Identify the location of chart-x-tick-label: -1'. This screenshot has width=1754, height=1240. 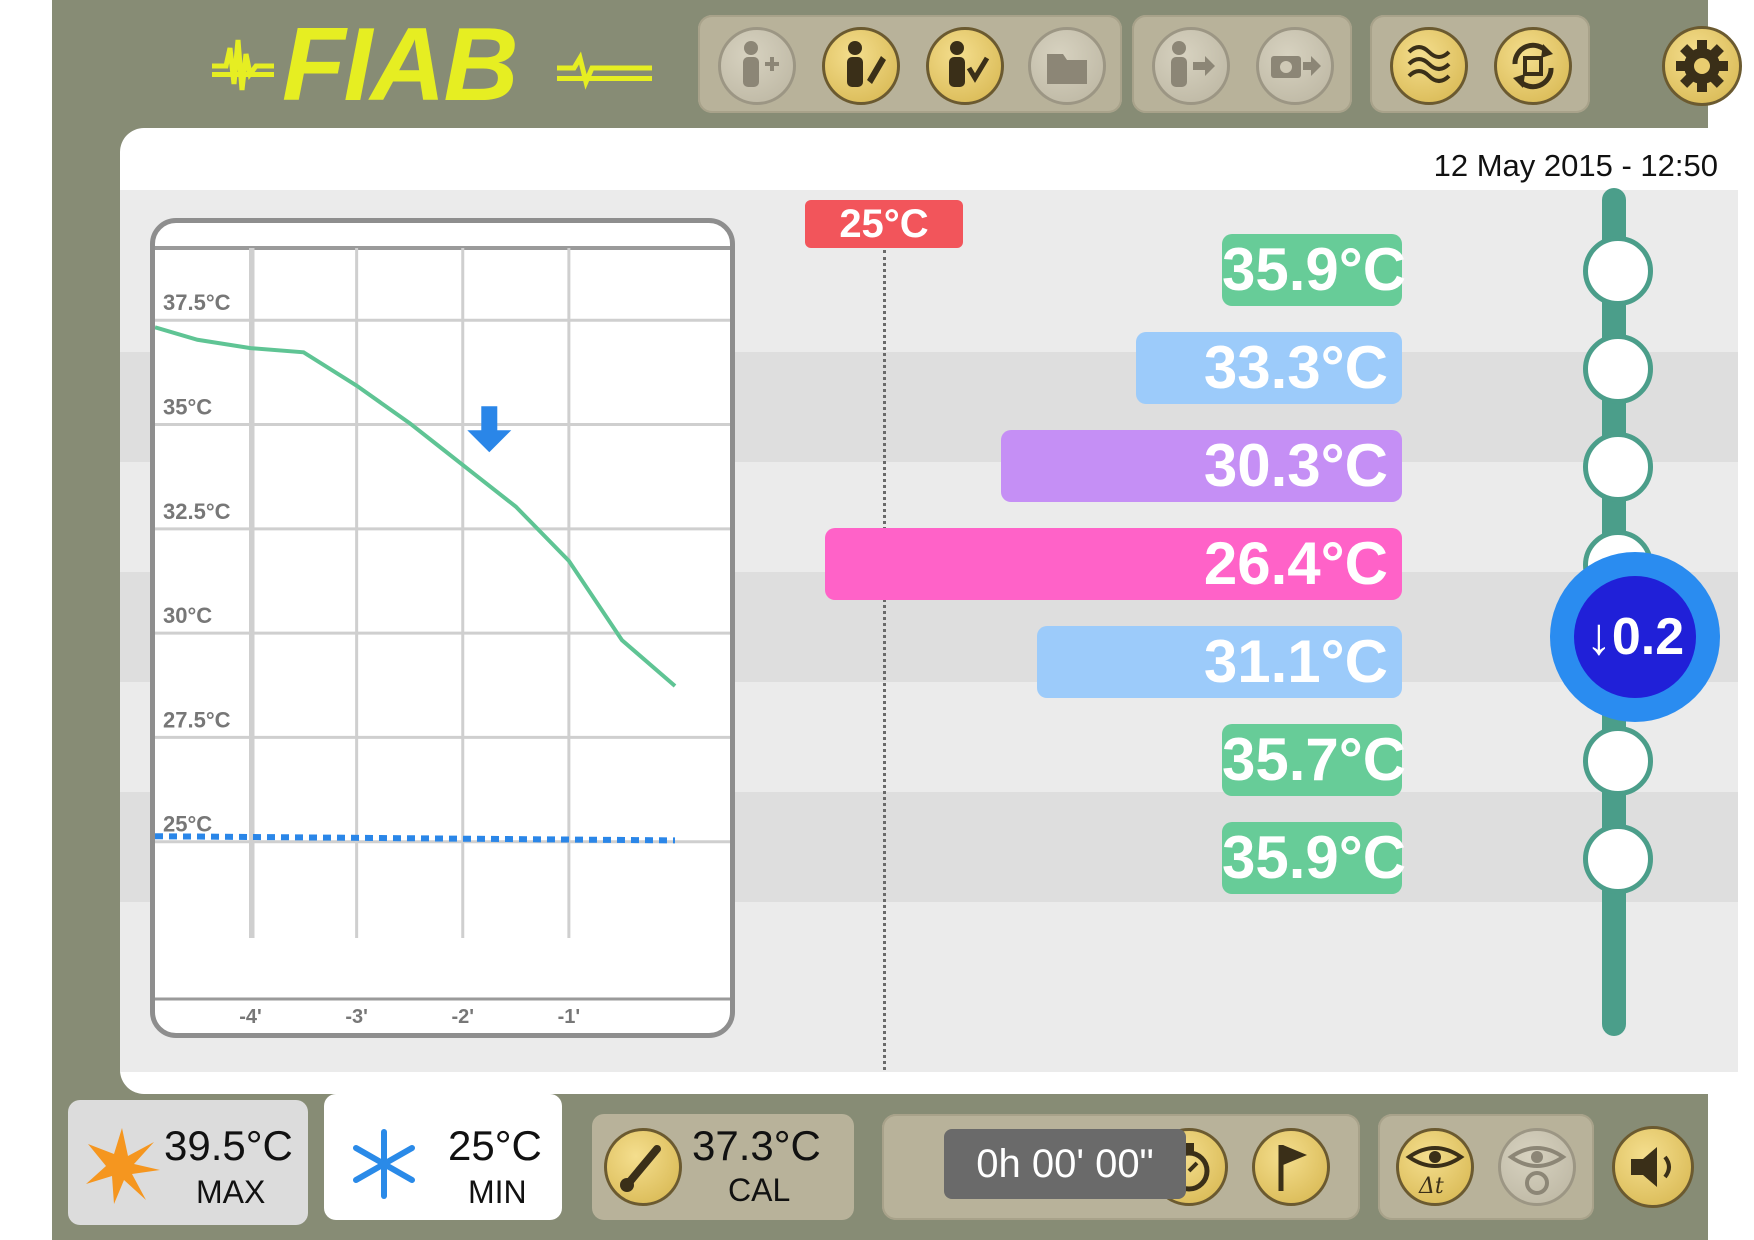
(569, 1017).